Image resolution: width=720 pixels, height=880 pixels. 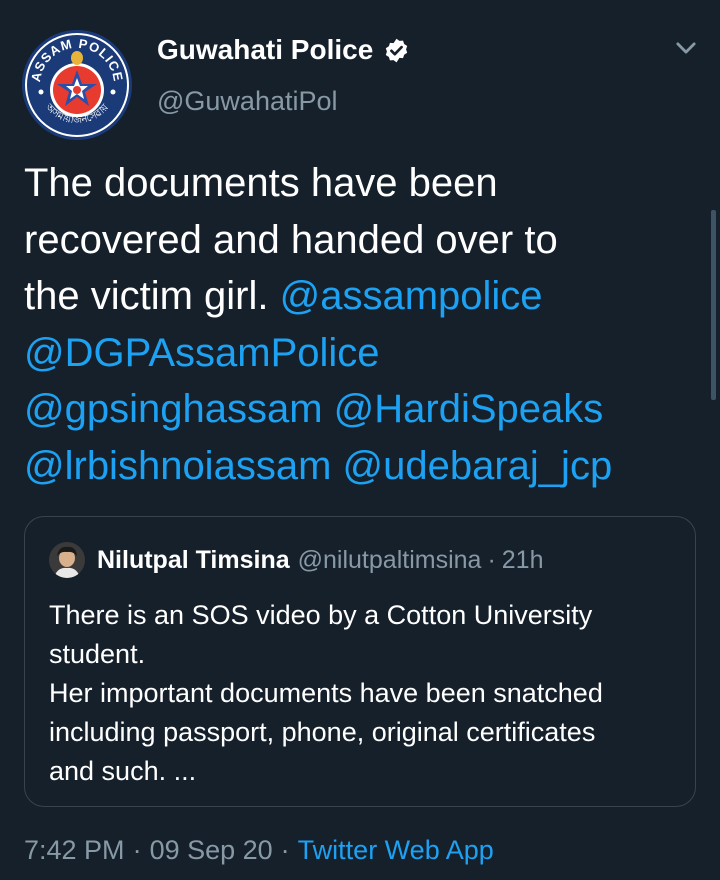 I want to click on tweet-line: @lrbishnoiassam @udebaraj_jcp, so click(x=364, y=466).